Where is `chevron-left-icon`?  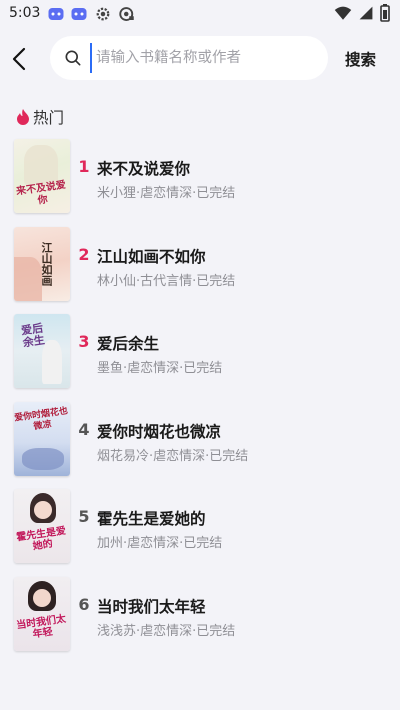 chevron-left-icon is located at coordinates (19, 59).